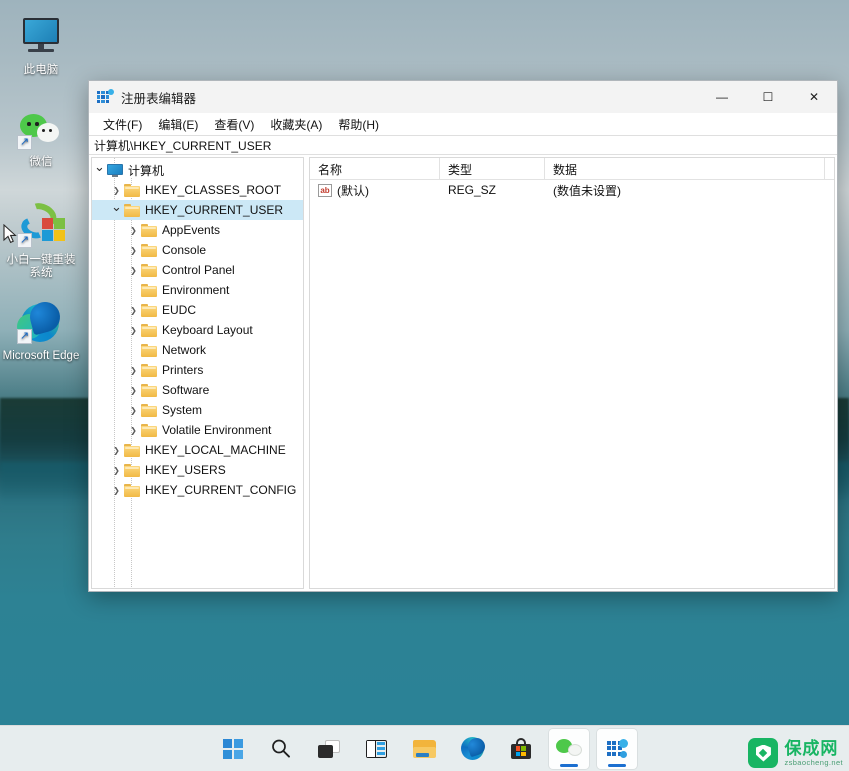 The width and height of the screenshot is (849, 771). I want to click on minimize-button: —, so click(722, 97).